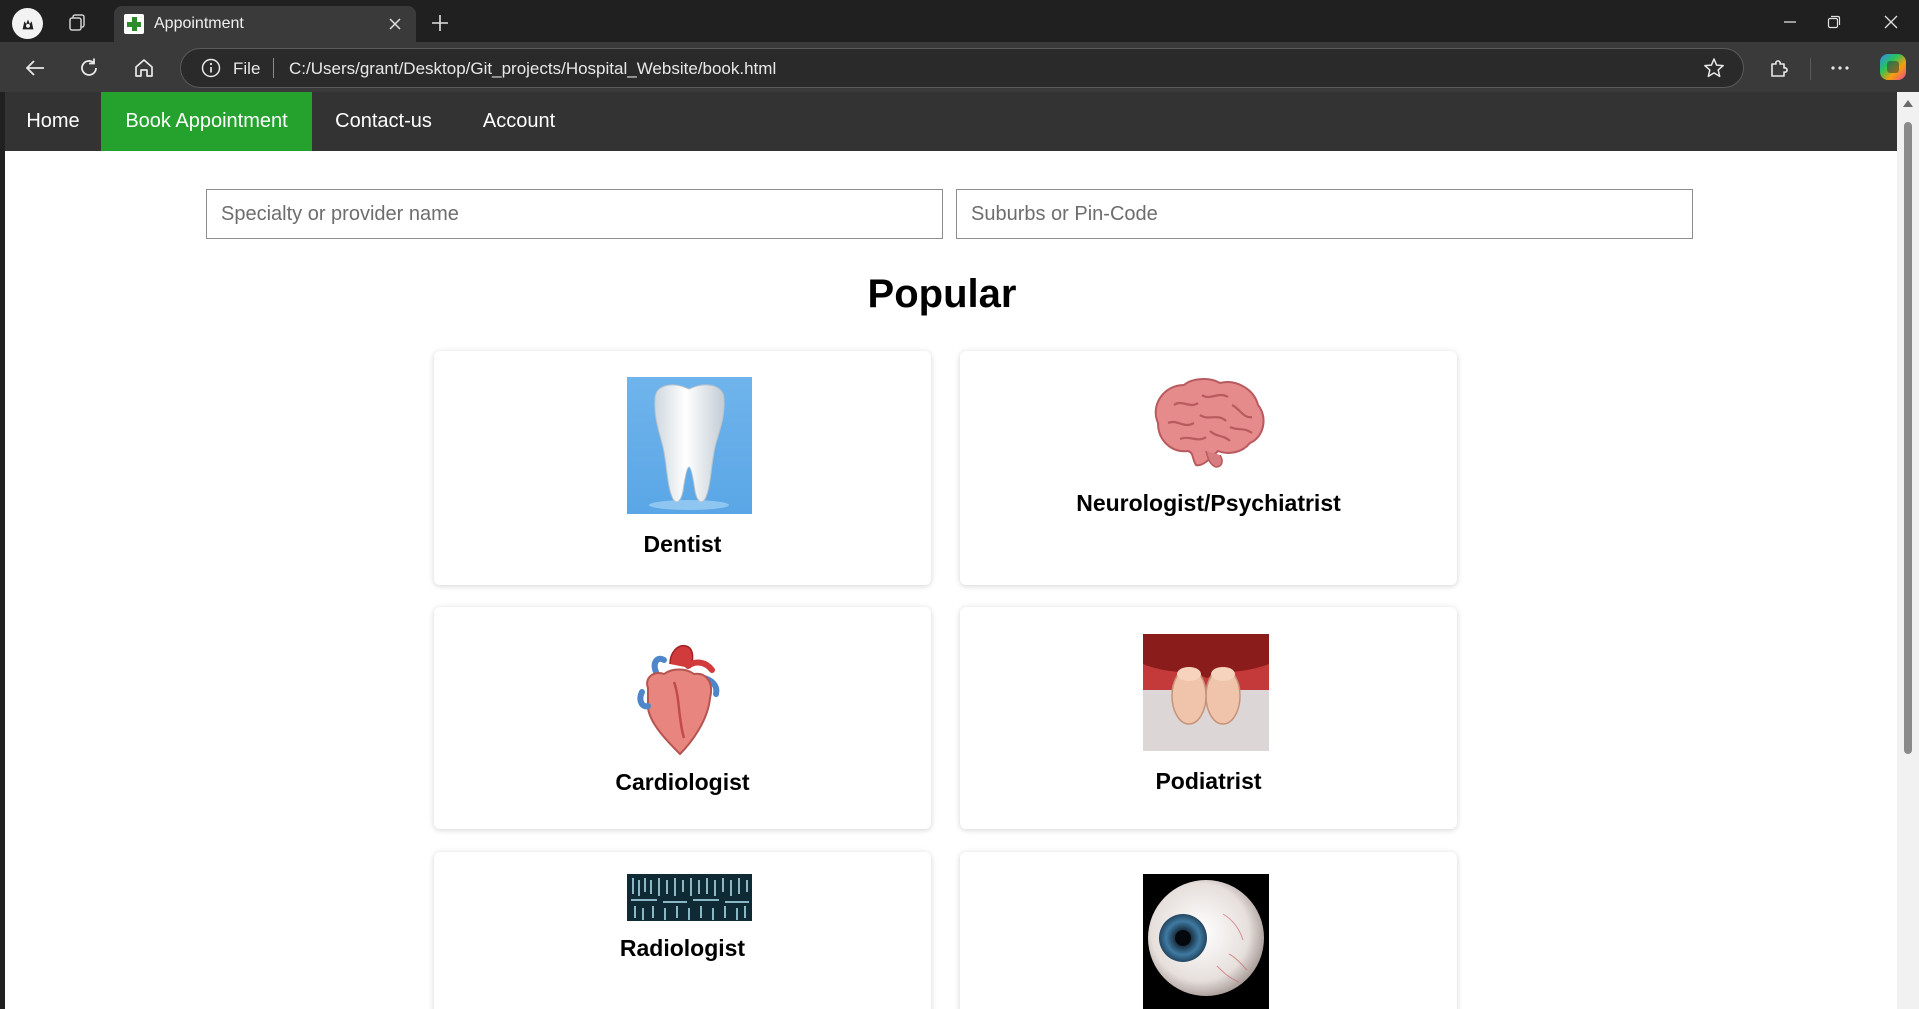  Describe the element at coordinates (35, 68) in the screenshot. I see `back-arrow-icon` at that location.